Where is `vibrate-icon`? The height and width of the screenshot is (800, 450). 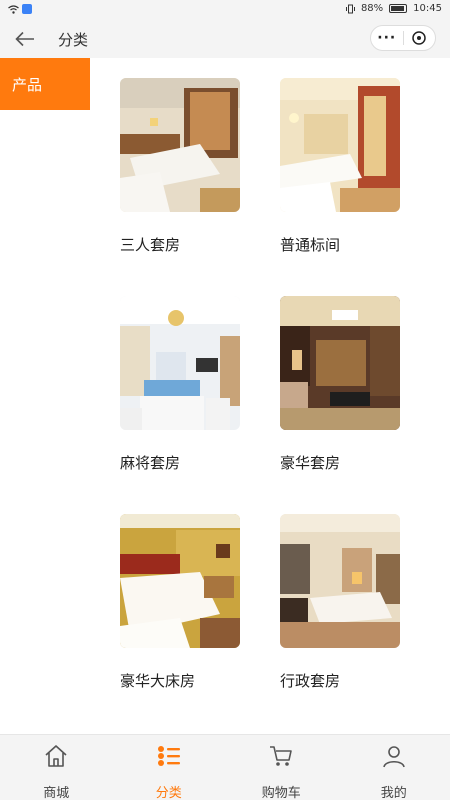 vibrate-icon is located at coordinates (350, 8).